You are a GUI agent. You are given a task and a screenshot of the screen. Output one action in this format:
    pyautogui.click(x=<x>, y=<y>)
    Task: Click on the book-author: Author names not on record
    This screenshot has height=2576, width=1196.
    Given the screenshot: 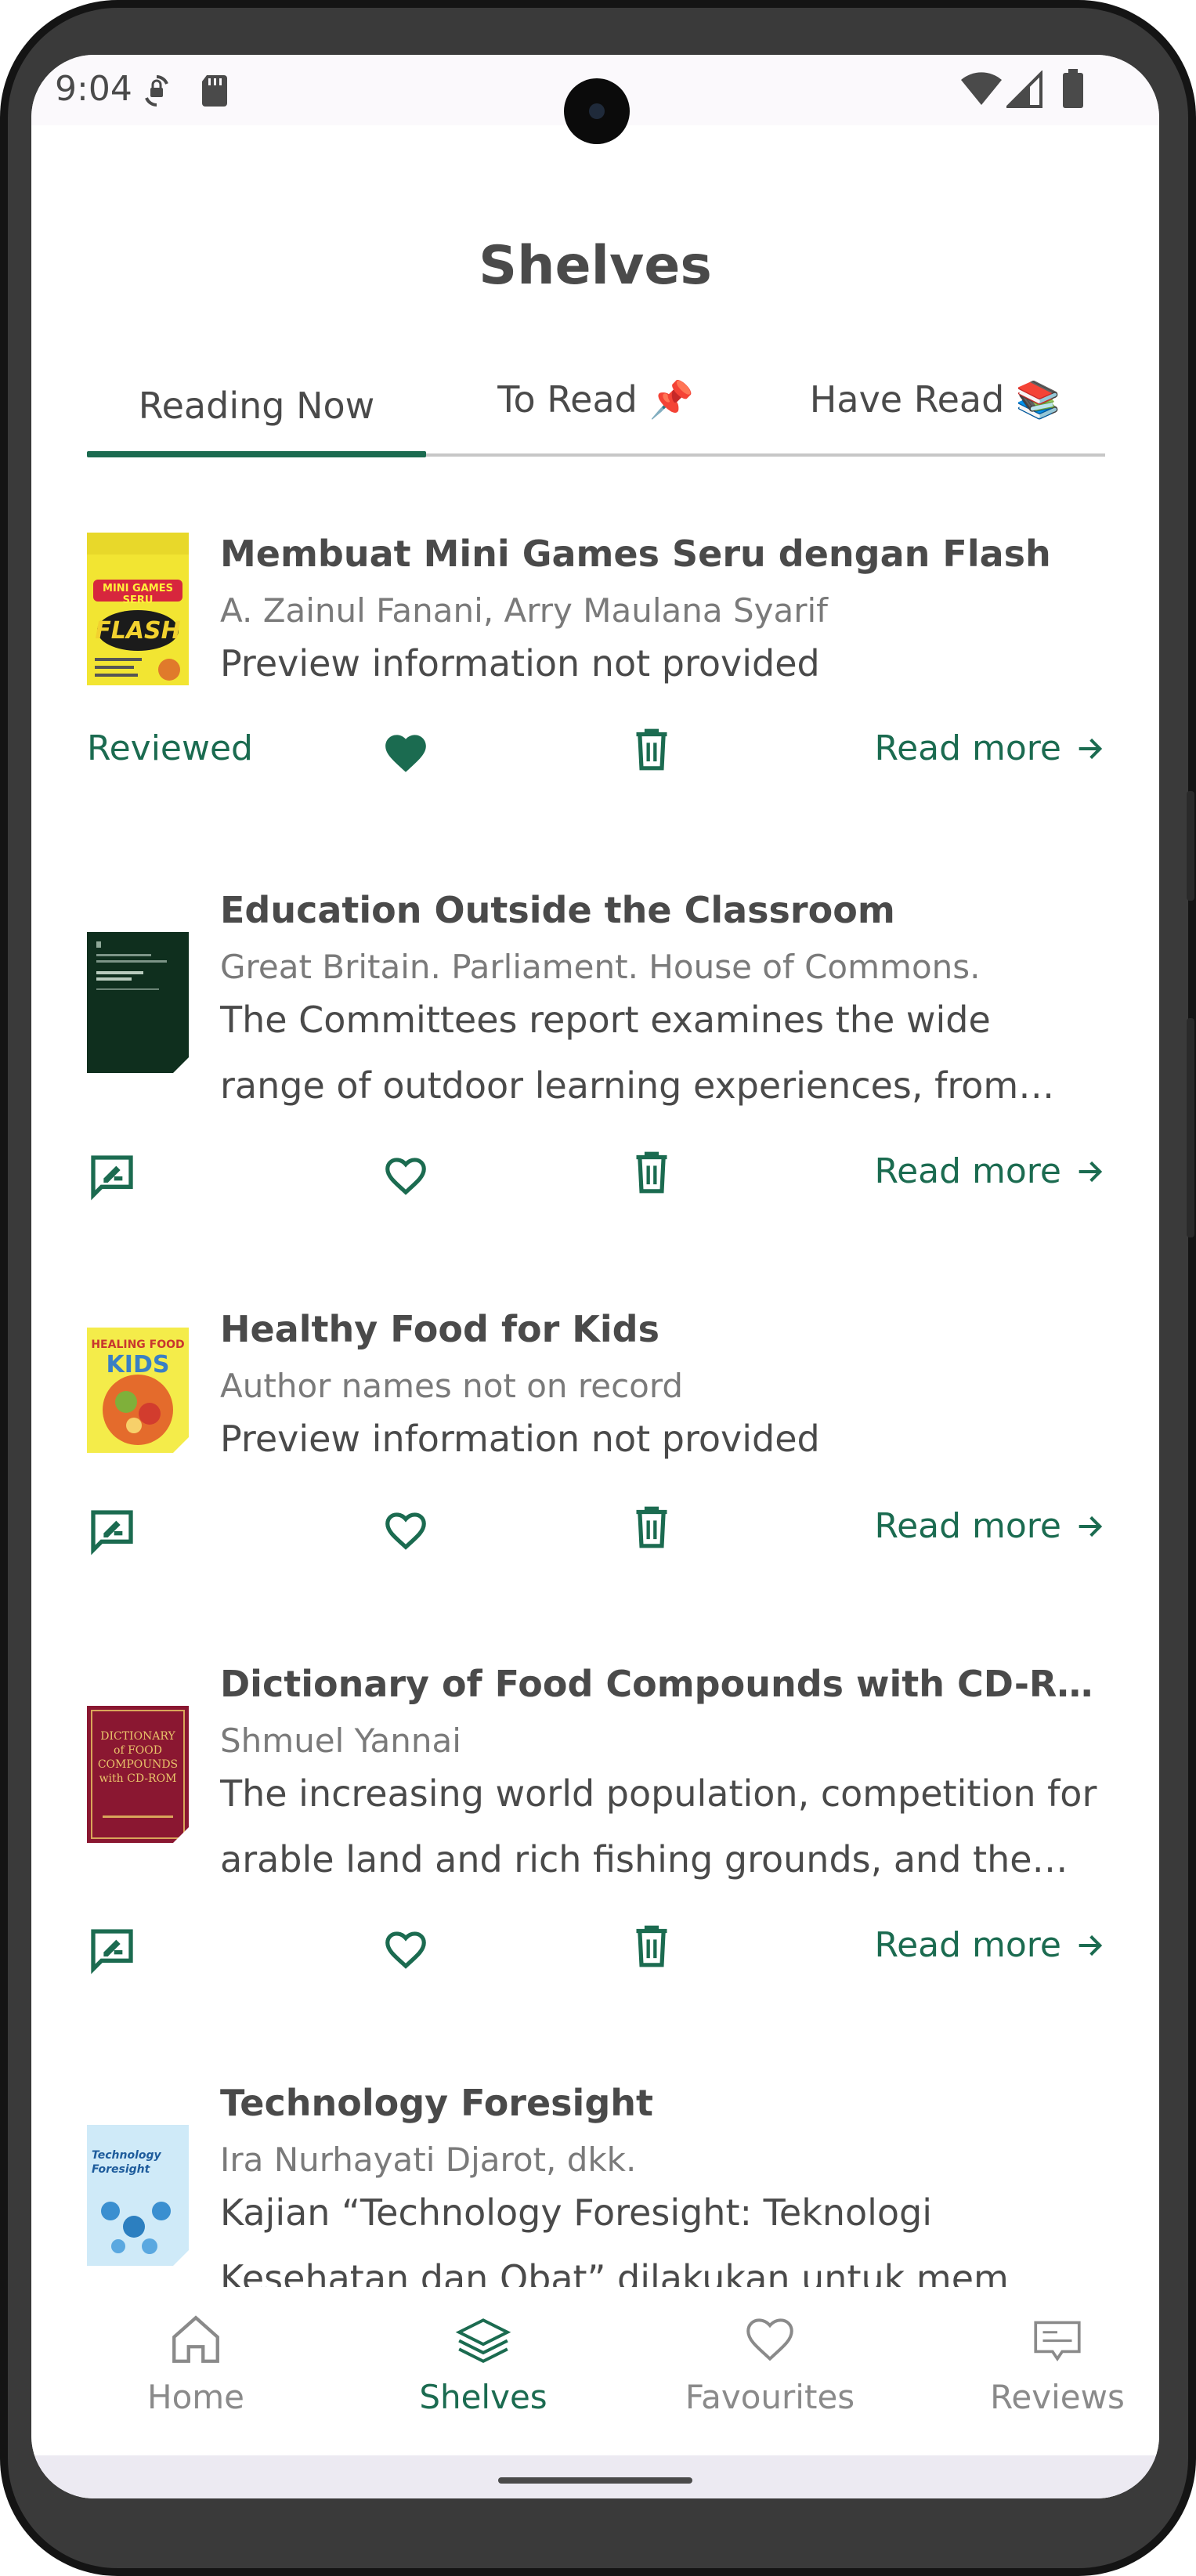 What is the action you would take?
    pyautogui.click(x=452, y=1386)
    